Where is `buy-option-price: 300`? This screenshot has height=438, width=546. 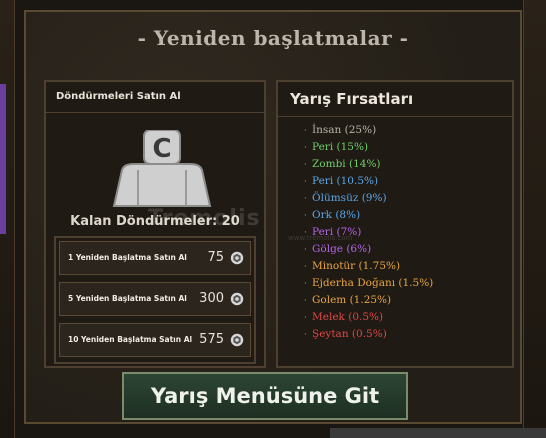 buy-option-price: 300 is located at coordinates (211, 298).